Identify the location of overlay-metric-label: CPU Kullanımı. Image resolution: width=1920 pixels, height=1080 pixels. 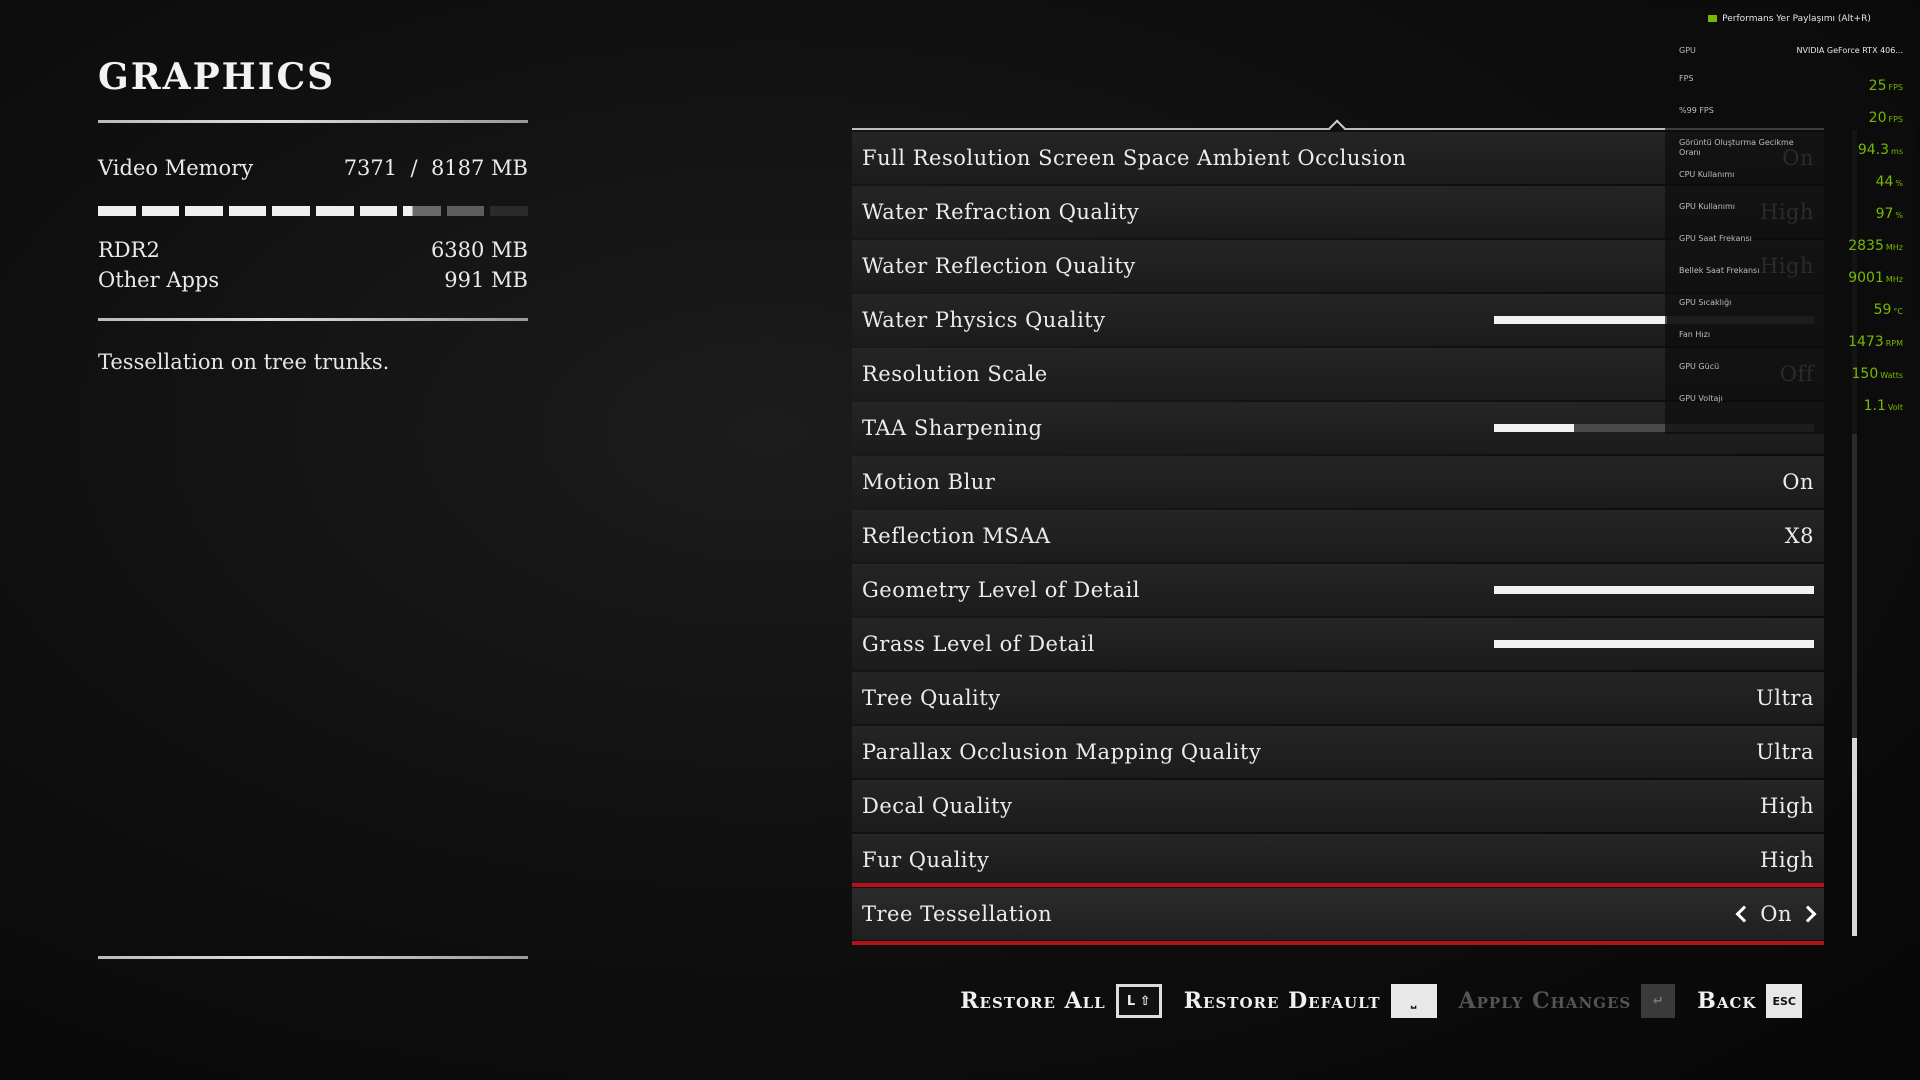
(1707, 174).